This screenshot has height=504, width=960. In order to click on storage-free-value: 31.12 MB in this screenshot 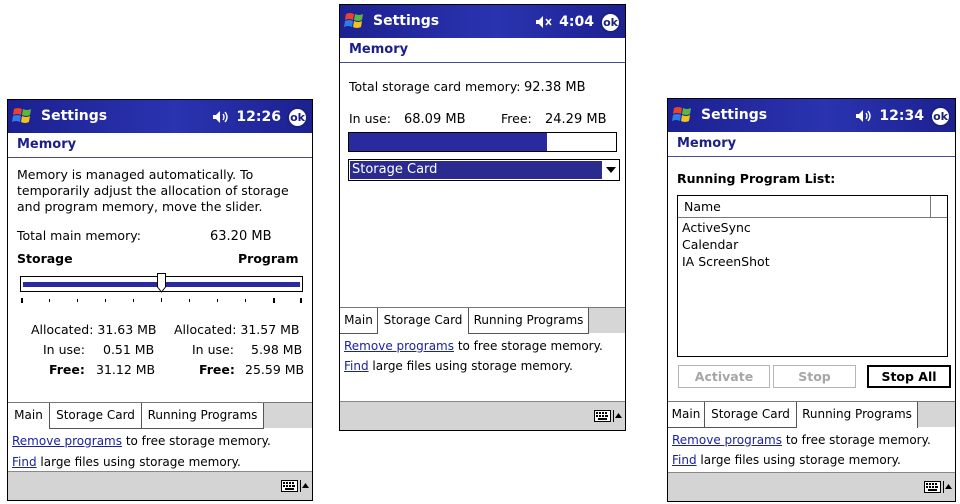, I will do `click(126, 369)`.